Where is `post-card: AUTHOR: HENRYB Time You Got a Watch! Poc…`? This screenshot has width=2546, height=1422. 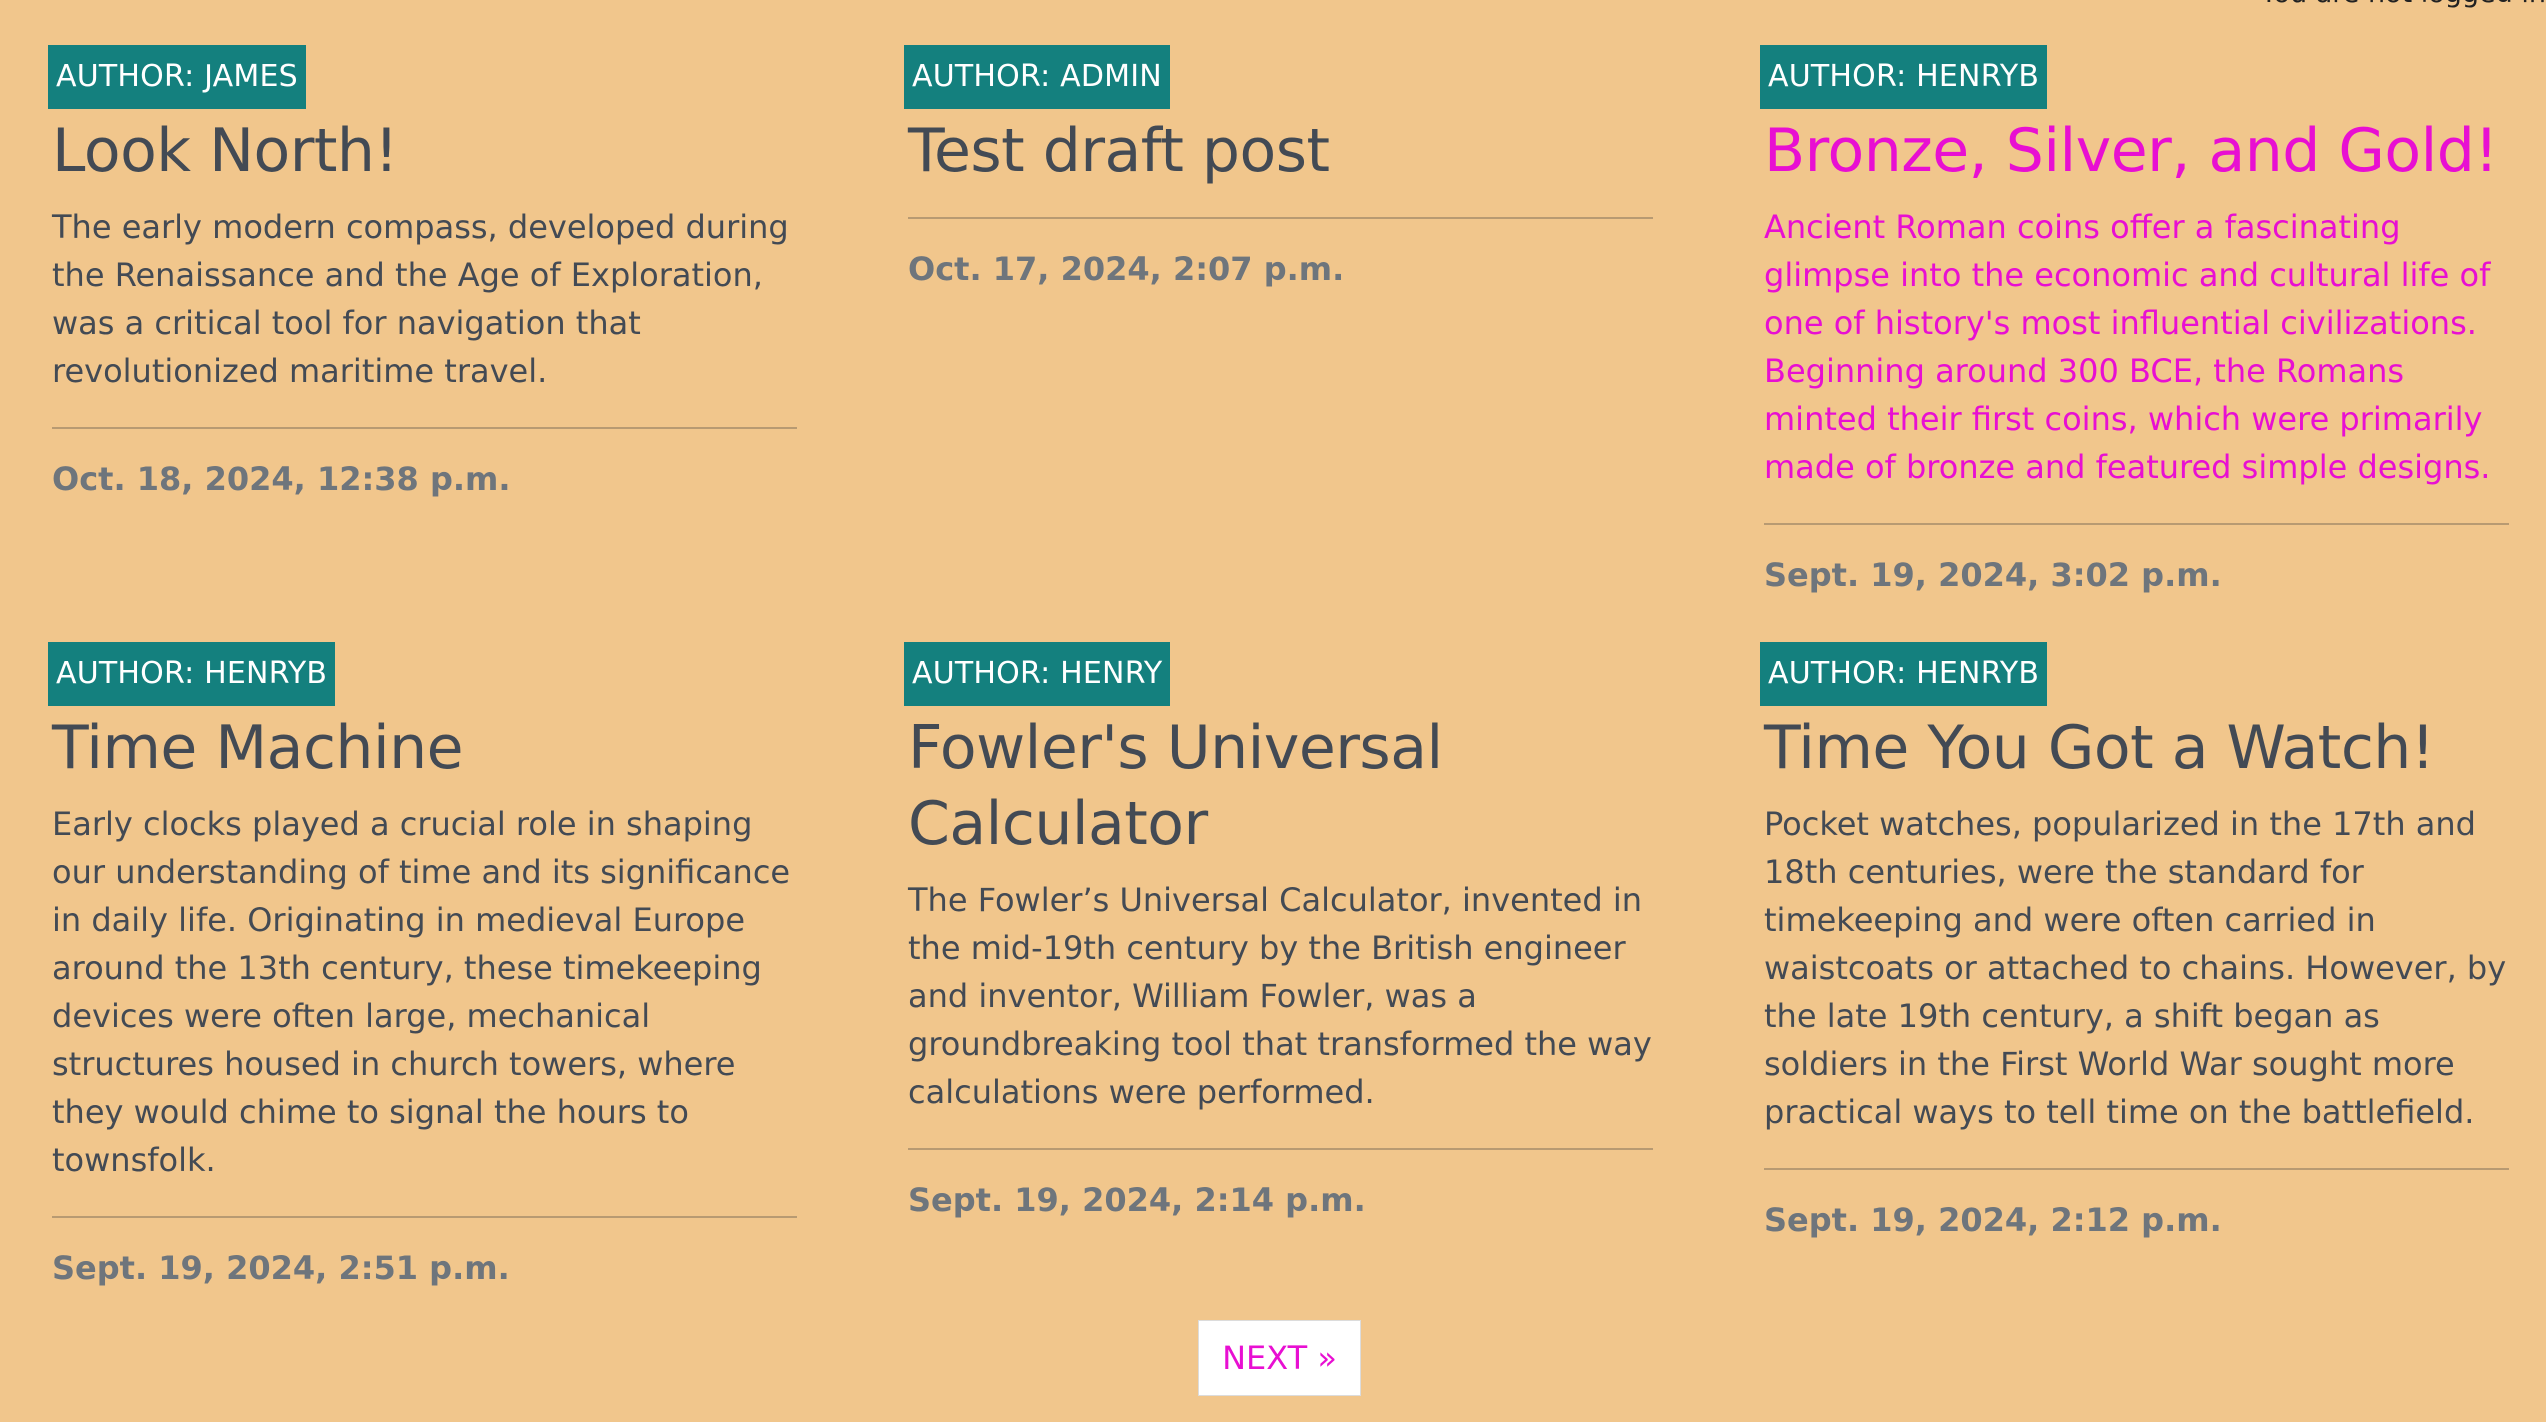
post-card: AUTHOR: HENRYB Time You Got a Watch! Poc… is located at coordinates (2134, 941).